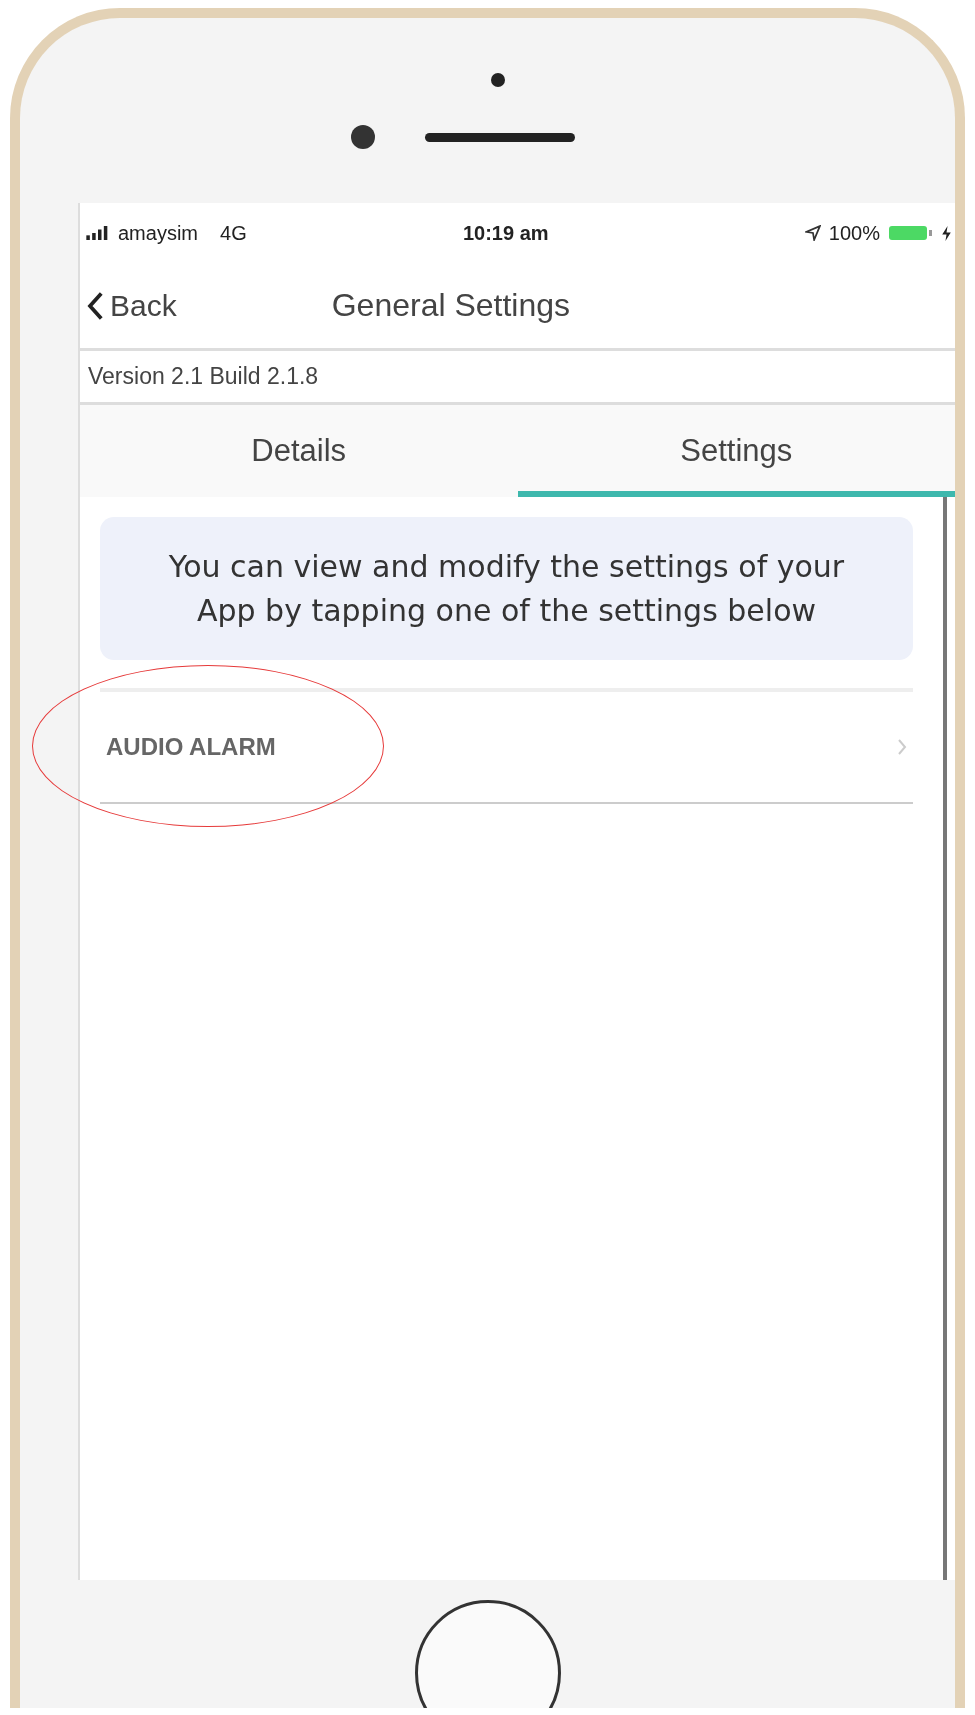 Image resolution: width=975 pixels, height=1715 pixels. I want to click on tab: Settings, so click(736, 451).